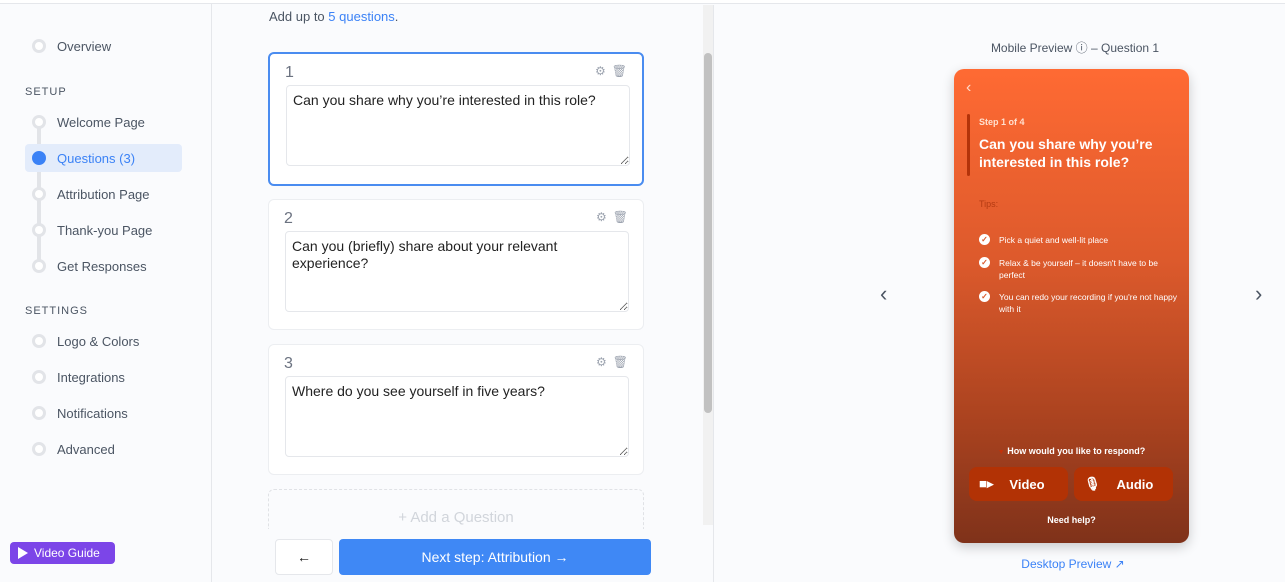  What do you see at coordinates (1258, 294) in the screenshot?
I see `chevron-right-icon: ›` at bounding box center [1258, 294].